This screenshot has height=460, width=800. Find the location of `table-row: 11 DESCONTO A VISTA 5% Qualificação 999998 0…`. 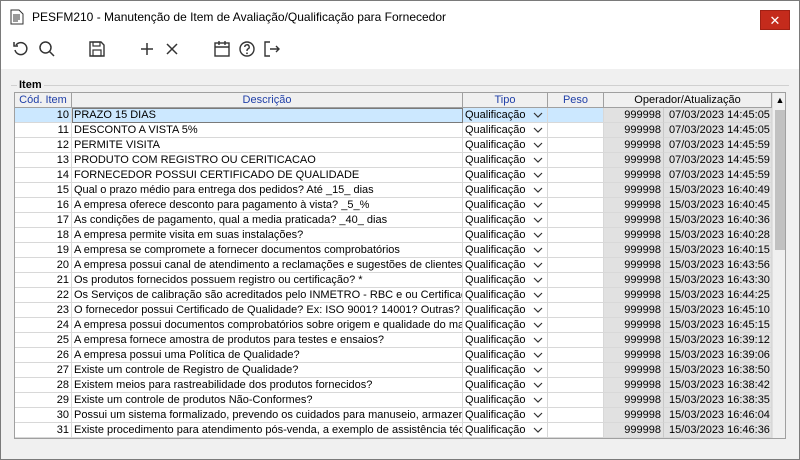

table-row: 11 DESCONTO A VISTA 5% Qualificação 999998 0… is located at coordinates (393, 130).